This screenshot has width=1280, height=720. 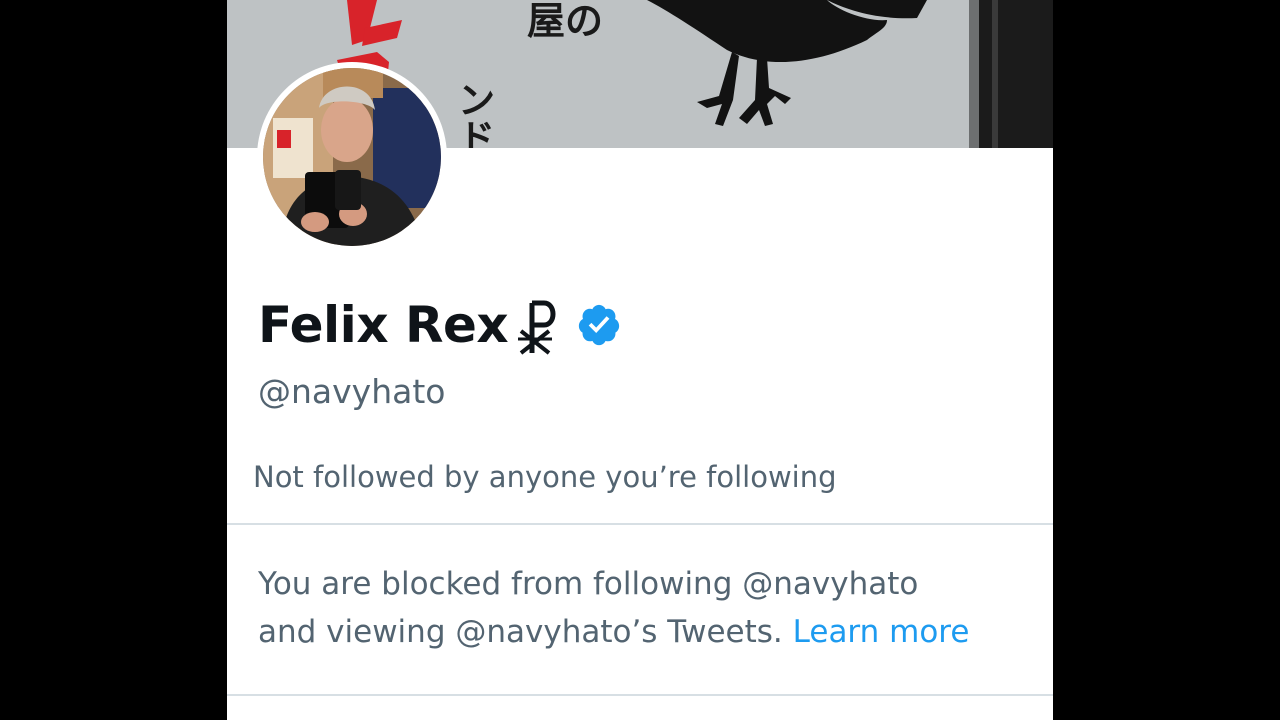 What do you see at coordinates (537, 327) in the screenshot?
I see `chi-rho-icon` at bounding box center [537, 327].